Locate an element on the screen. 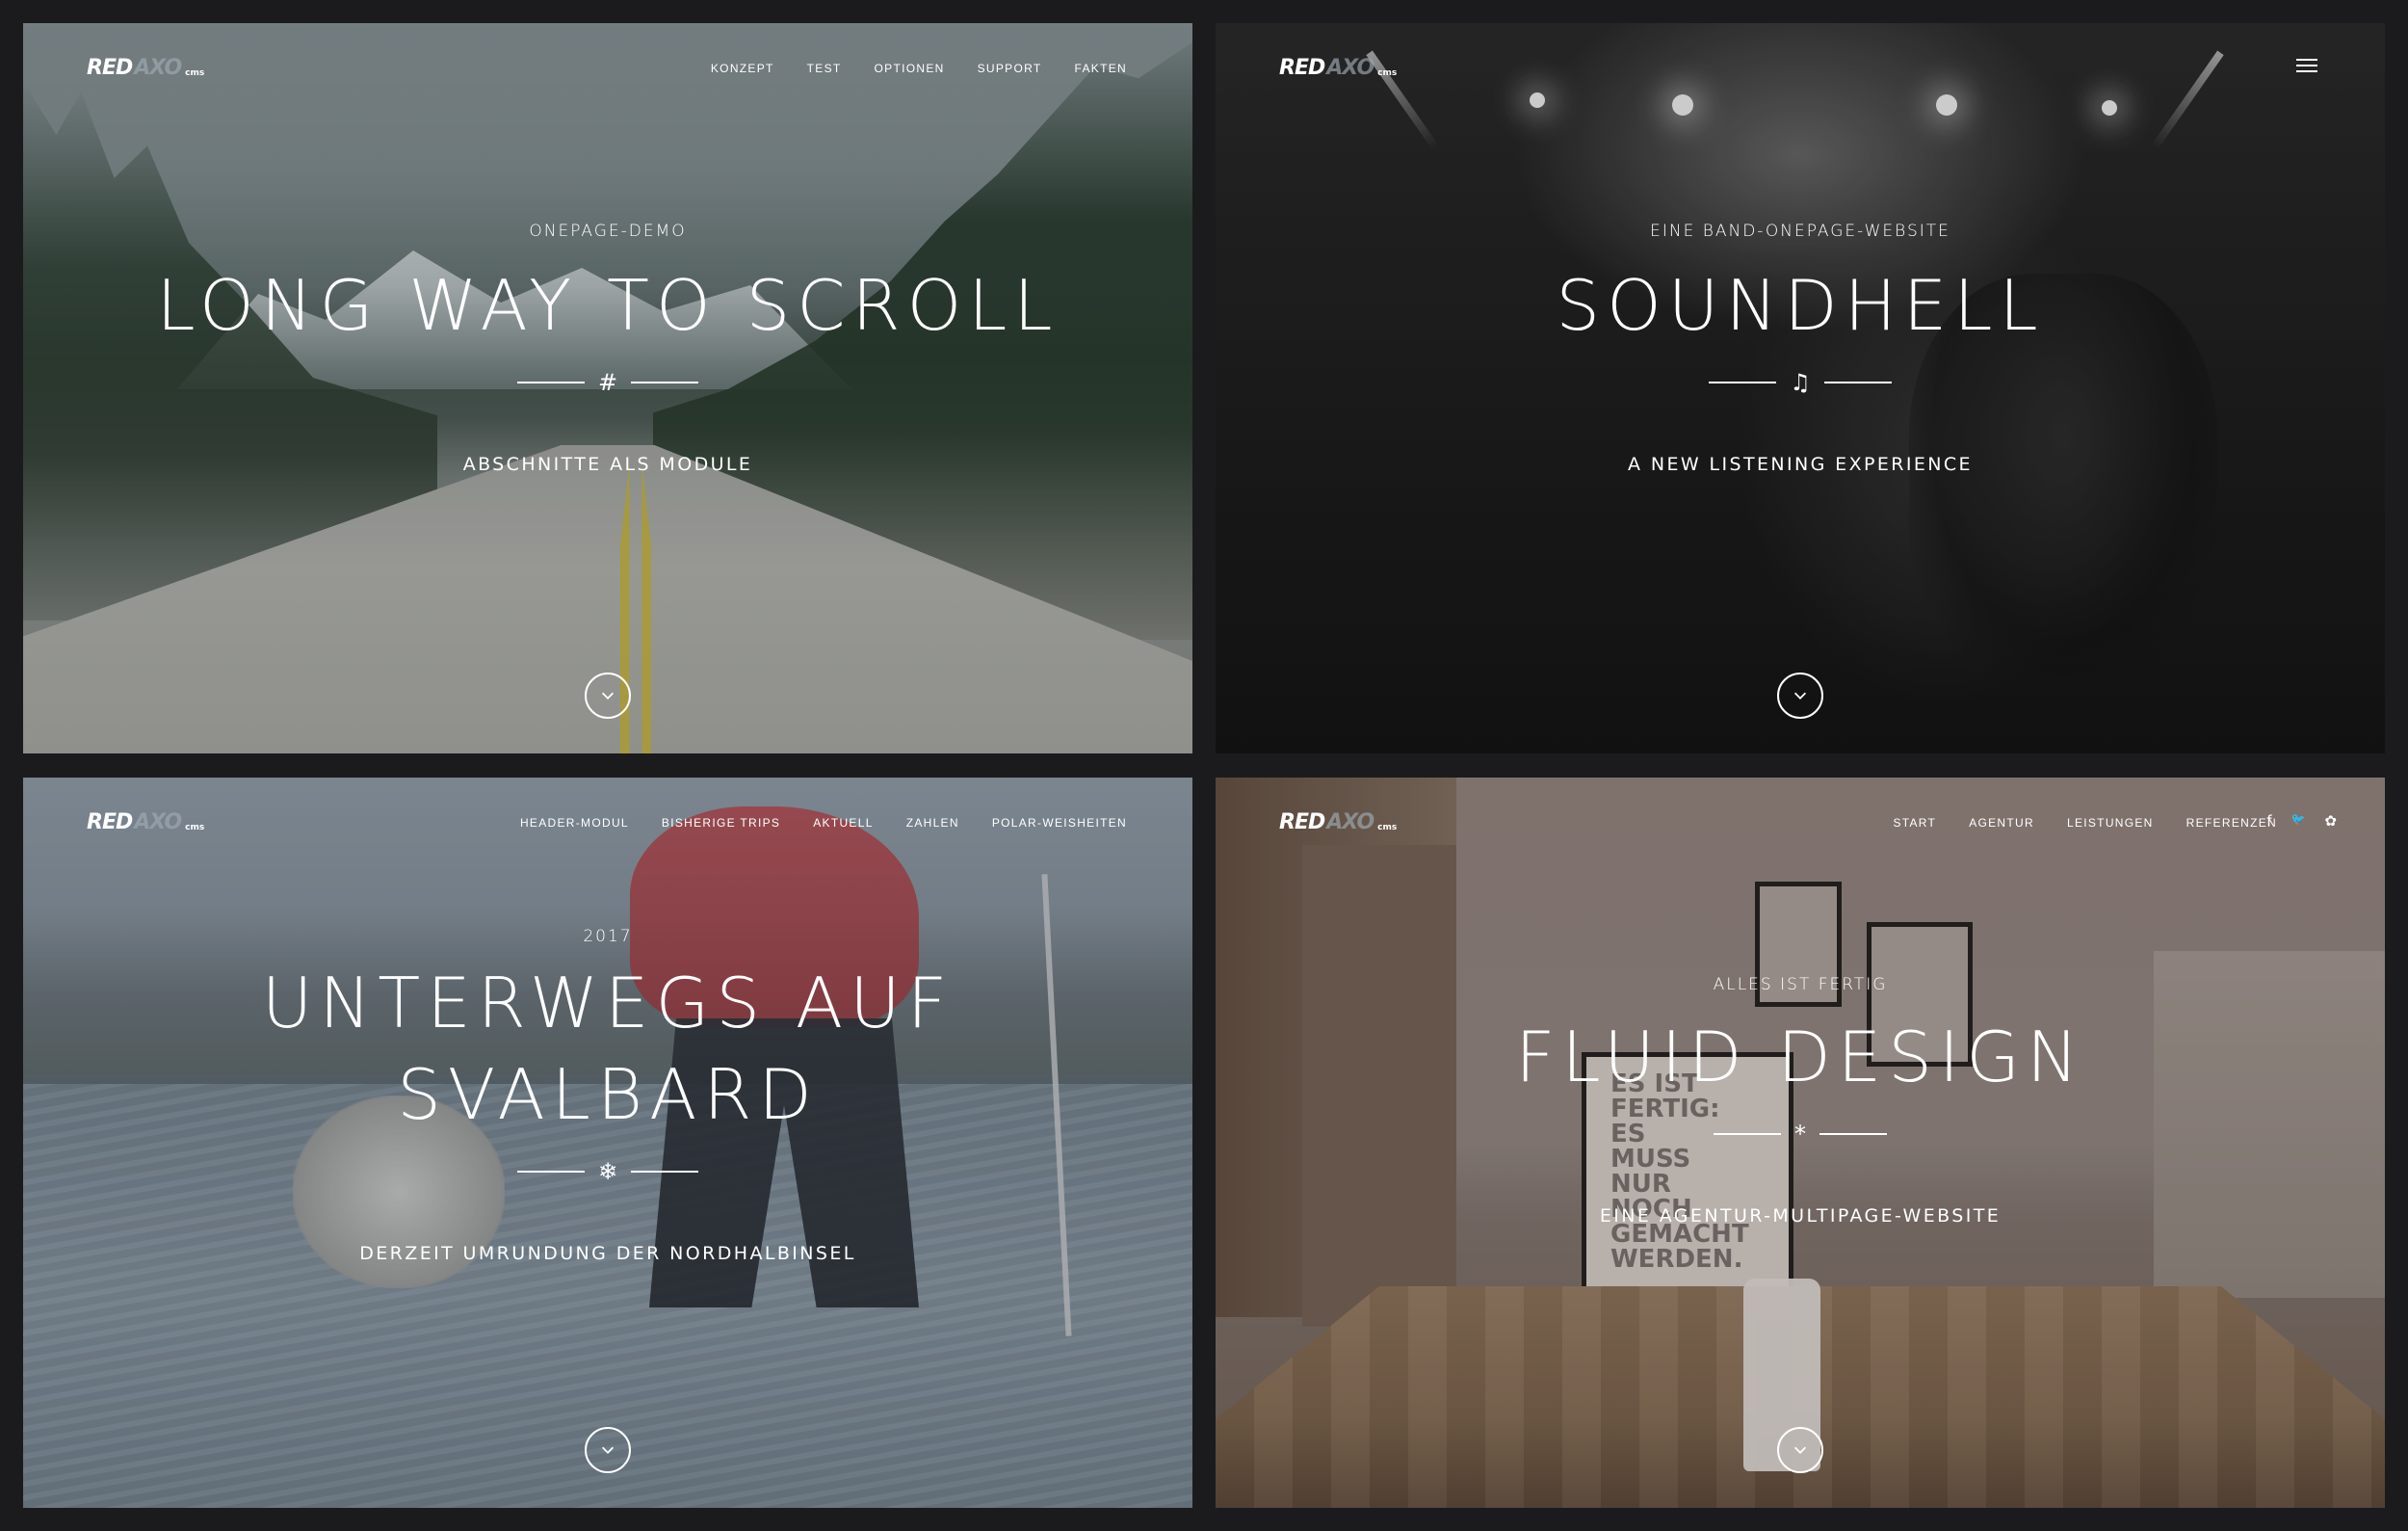 This screenshot has height=1531, width=2408. music-note-icon: ♫ is located at coordinates (1800, 382).